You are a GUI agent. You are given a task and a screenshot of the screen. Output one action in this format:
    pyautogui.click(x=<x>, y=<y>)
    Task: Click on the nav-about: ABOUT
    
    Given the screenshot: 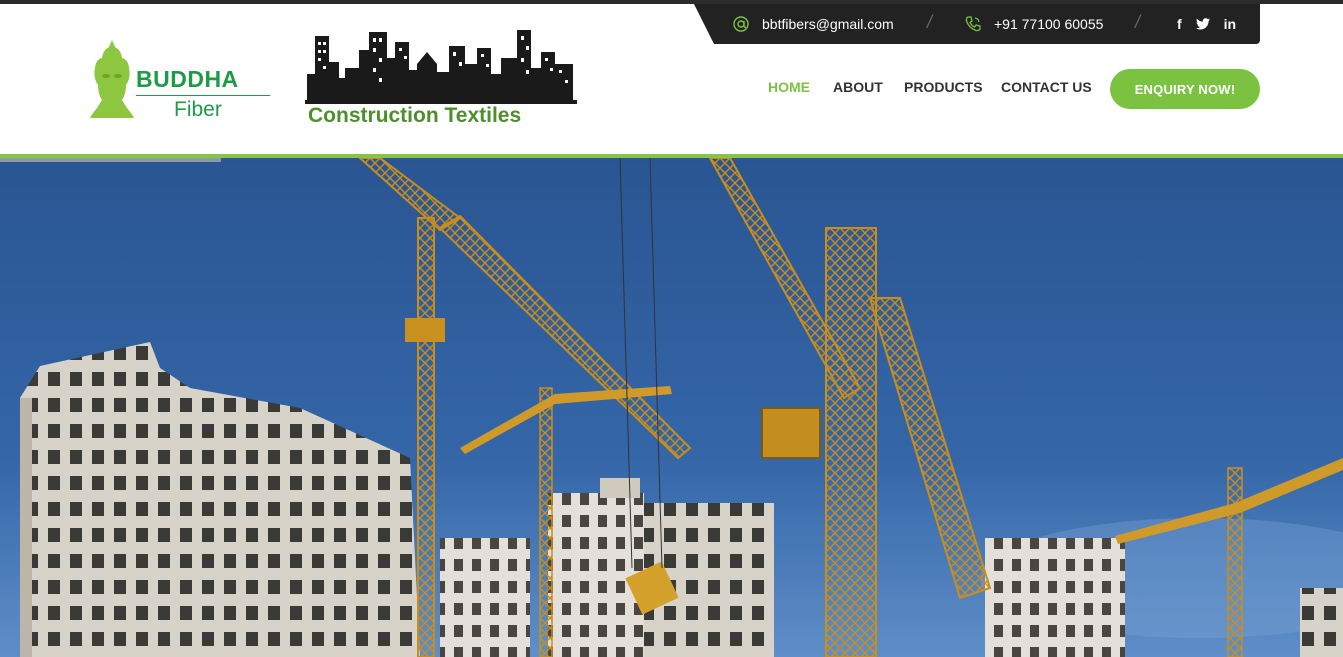 What is the action you would take?
    pyautogui.click(x=858, y=87)
    